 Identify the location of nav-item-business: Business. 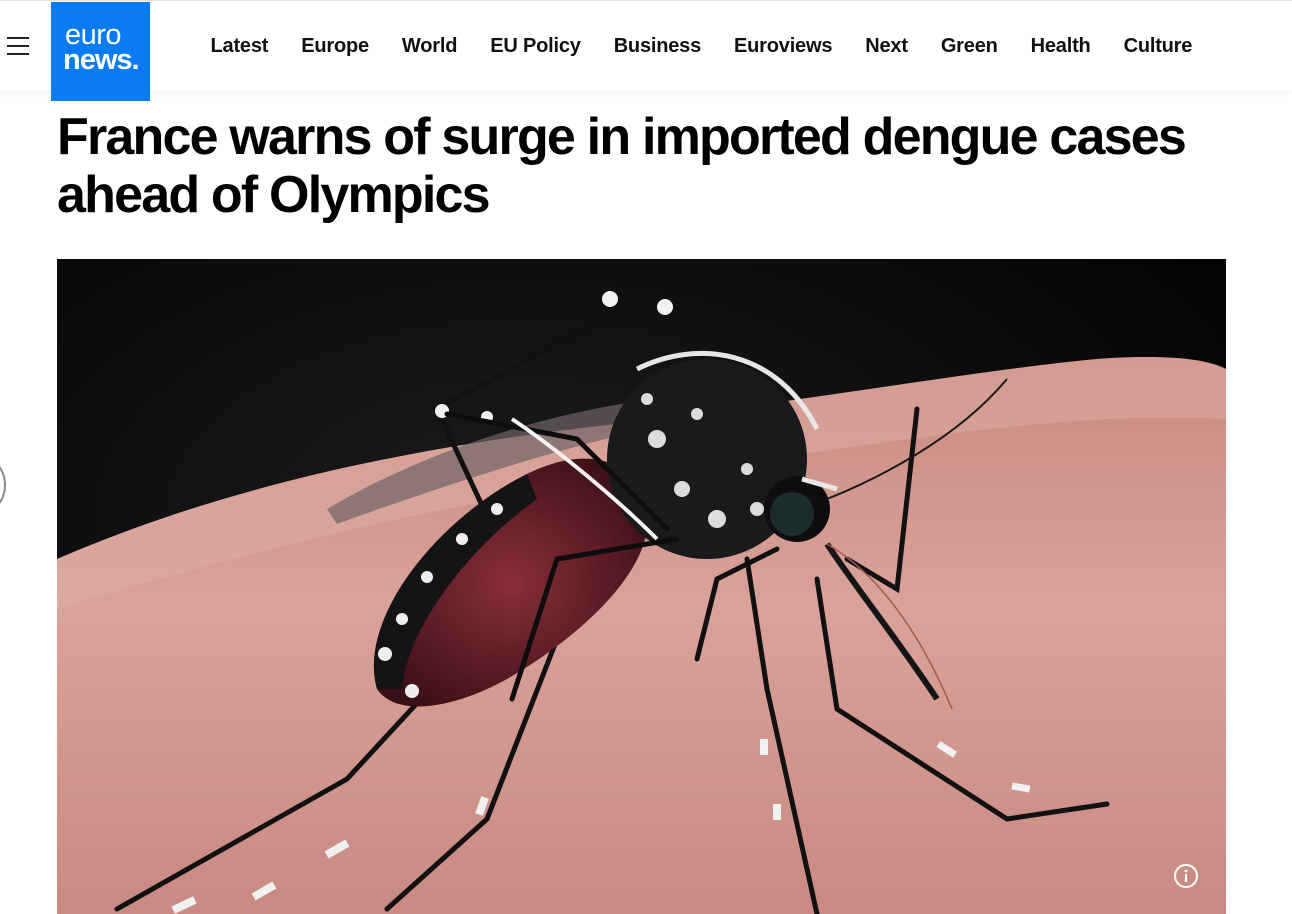
(657, 46).